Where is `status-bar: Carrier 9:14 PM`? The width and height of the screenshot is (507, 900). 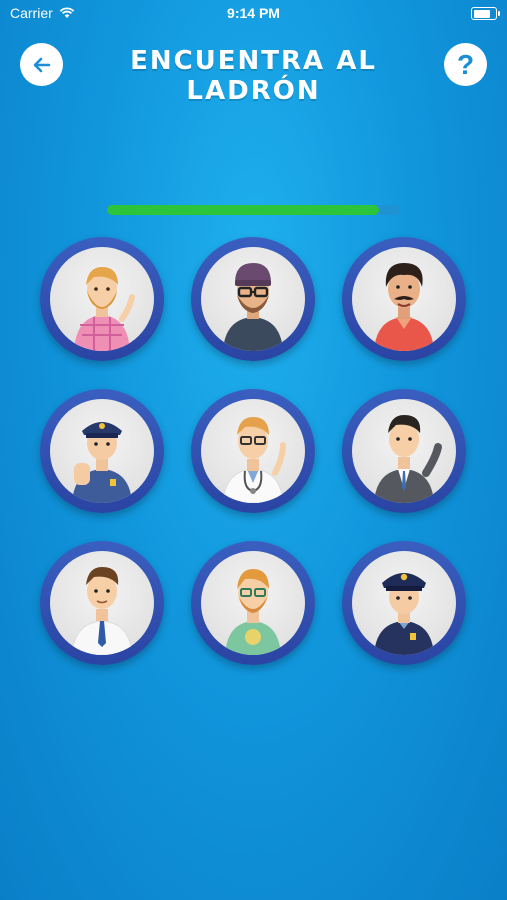
status-bar: Carrier 9:14 PM is located at coordinates (253, 14).